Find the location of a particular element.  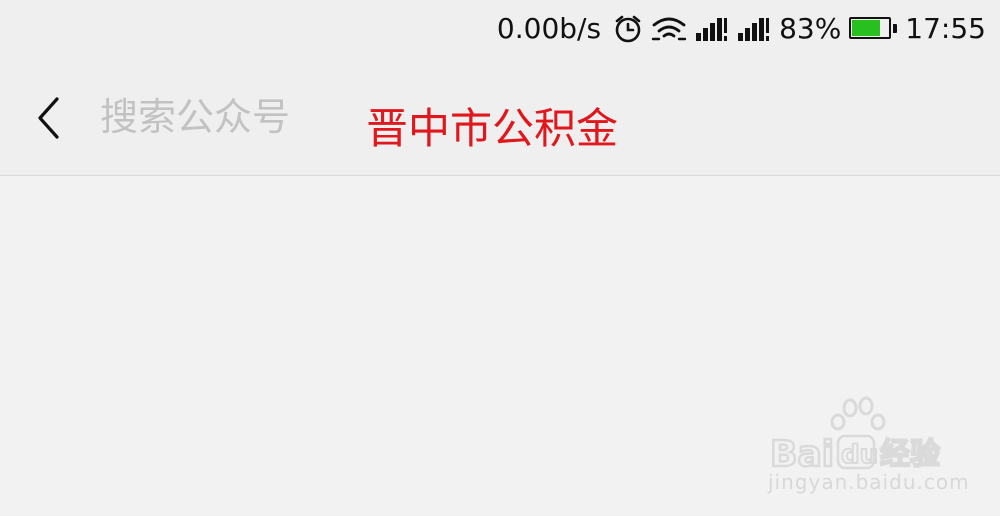

search-hint-text: 晋中市公积金 is located at coordinates (492, 128).